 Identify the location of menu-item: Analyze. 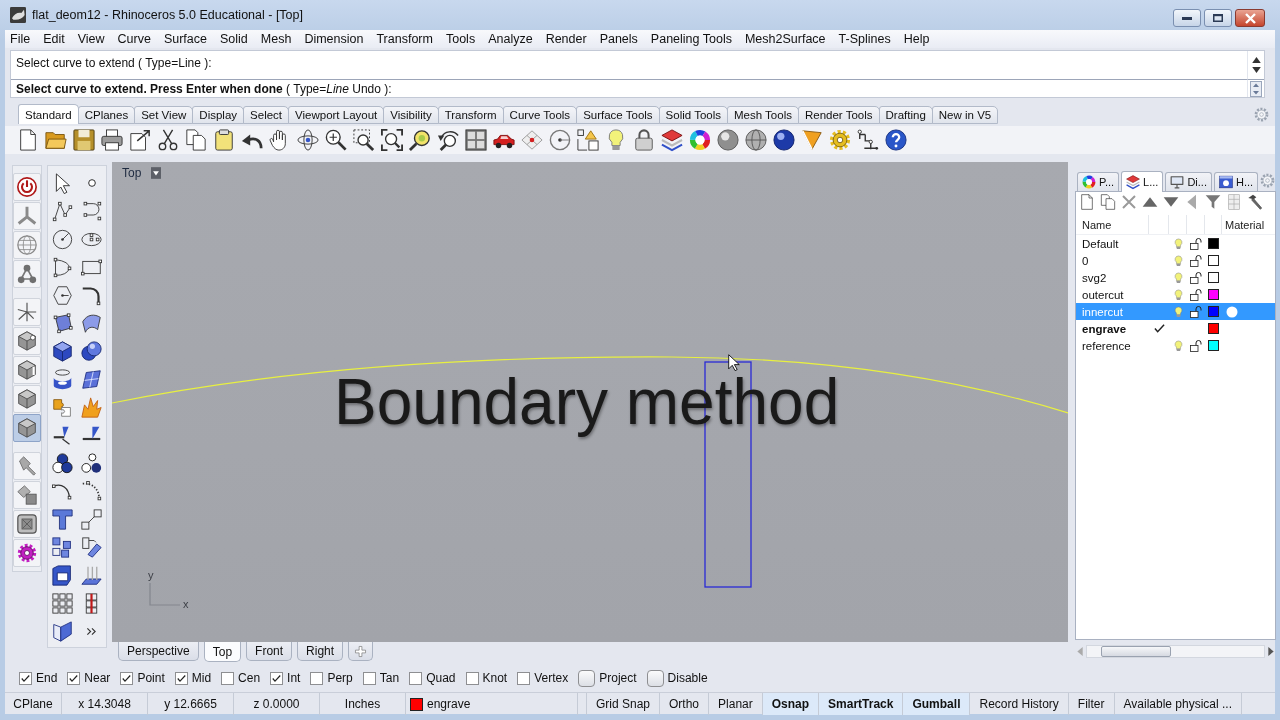
(510, 39).